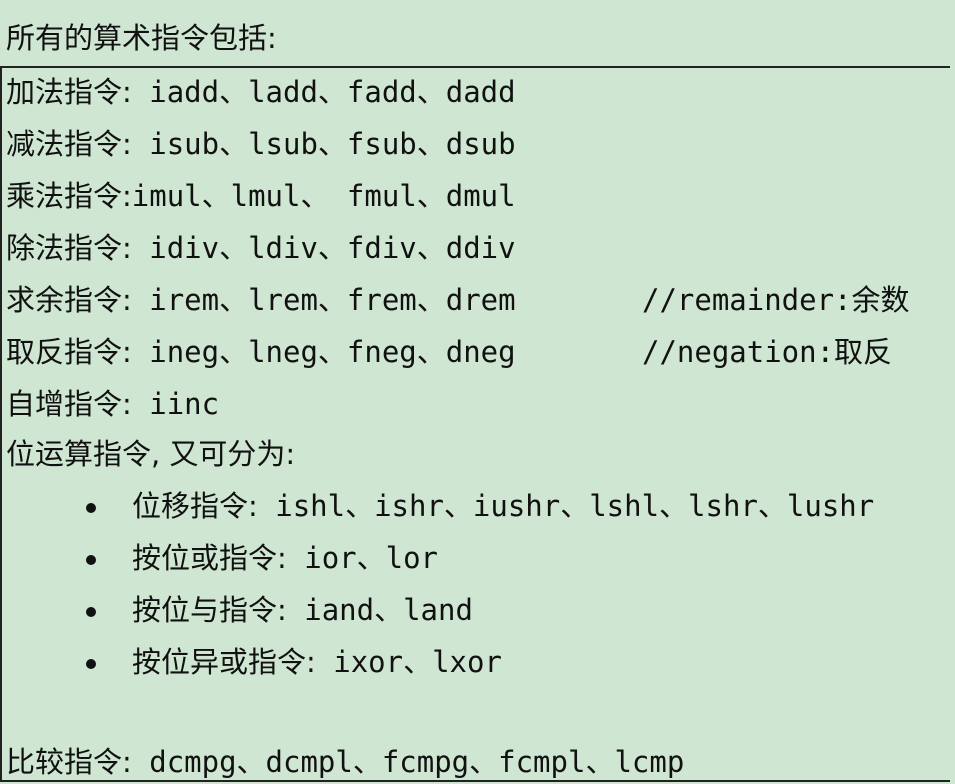 This screenshot has width=955, height=784. What do you see at coordinates (417, 762) in the screenshot?
I see `row-code: dcmpg、dcmpl、fcmpg、fcmpl、lcmp` at bounding box center [417, 762].